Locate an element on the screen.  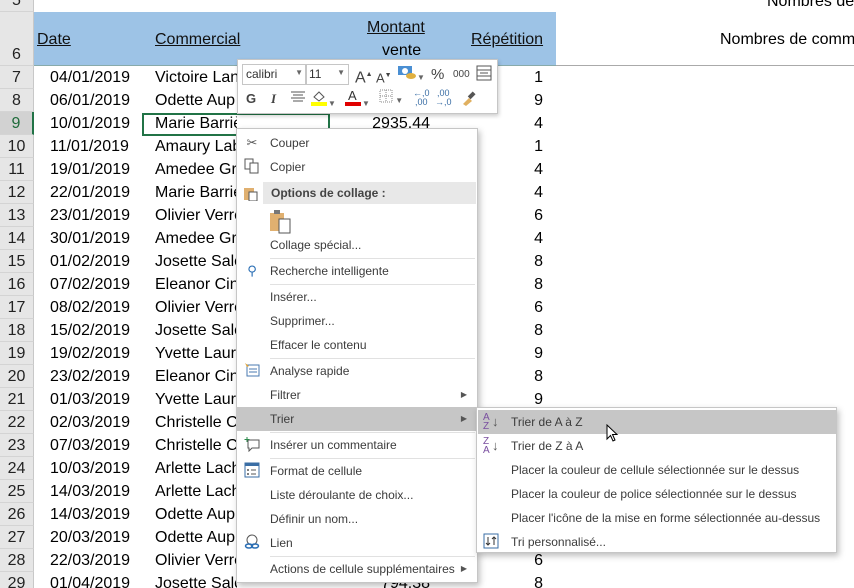
row-header: 17 is located at coordinates (17, 307).